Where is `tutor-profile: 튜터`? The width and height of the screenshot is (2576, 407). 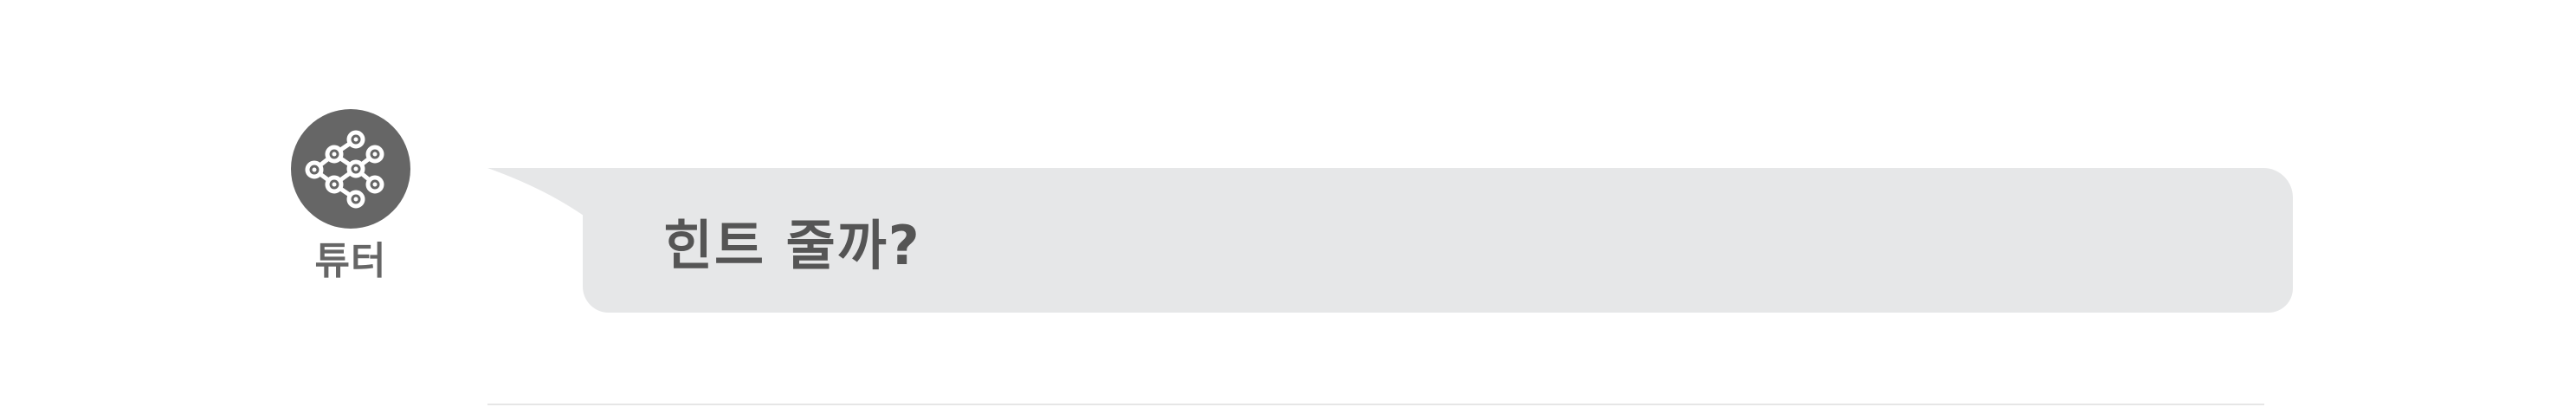 tutor-profile: 튜터 is located at coordinates (350, 195).